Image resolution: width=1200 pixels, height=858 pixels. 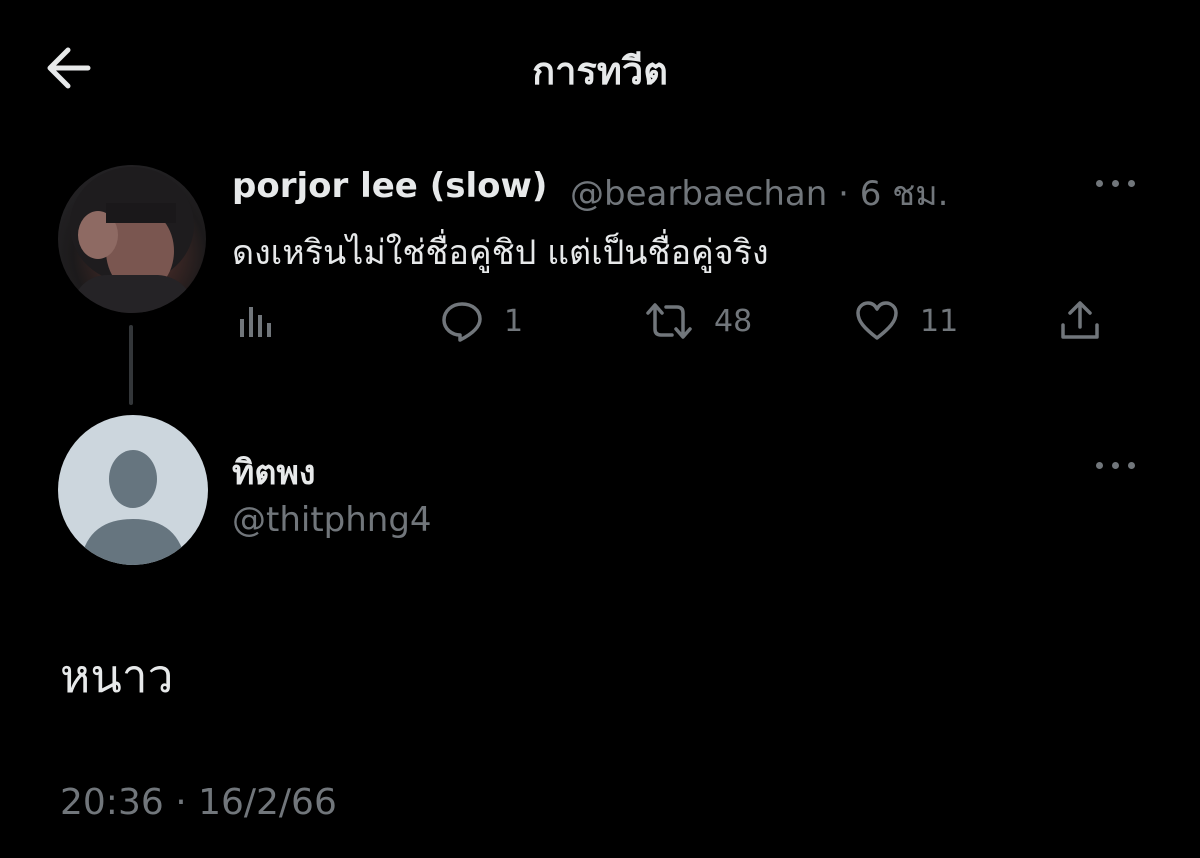 I want to click on parent-author-avatar, so click(x=132, y=239).